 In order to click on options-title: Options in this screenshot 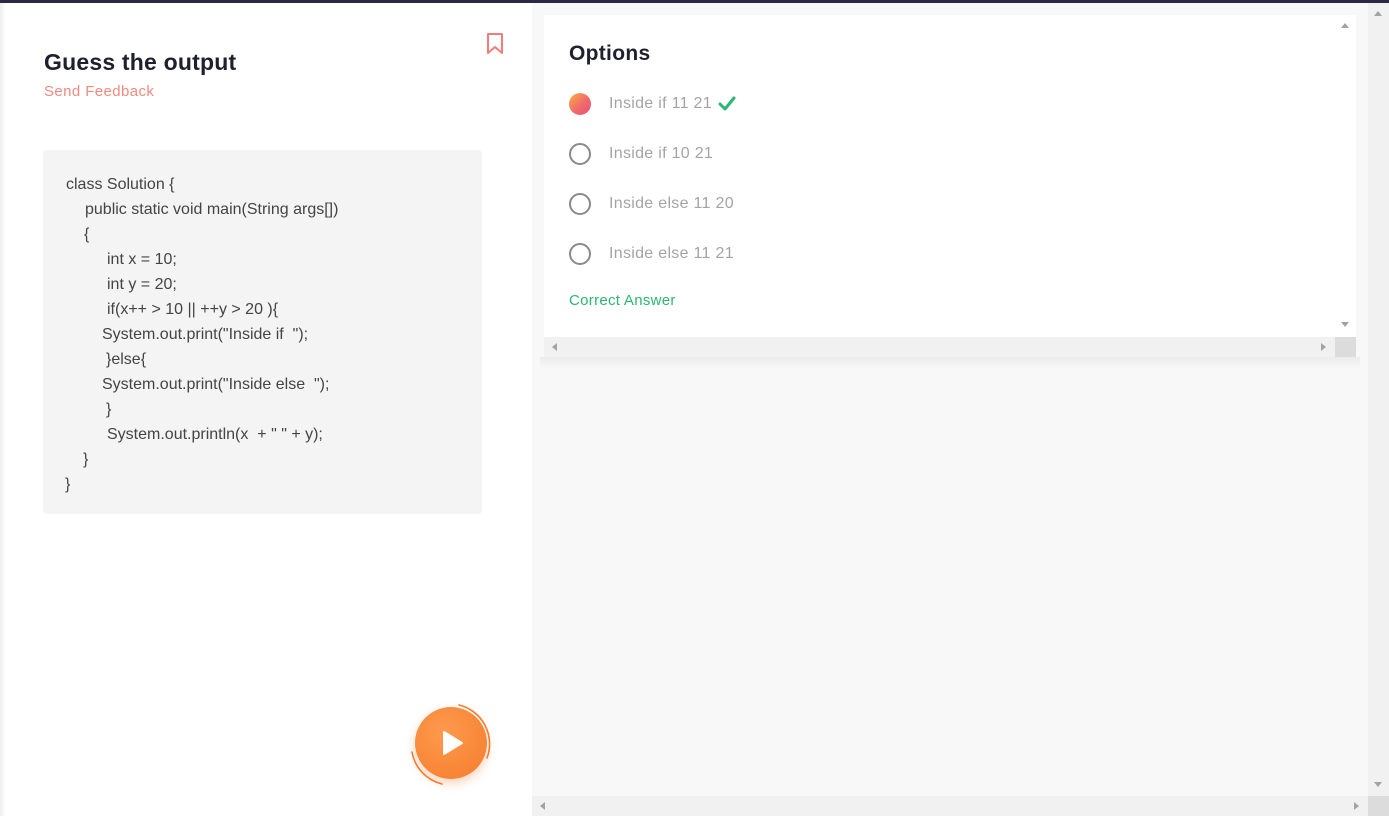, I will do `click(610, 53)`.